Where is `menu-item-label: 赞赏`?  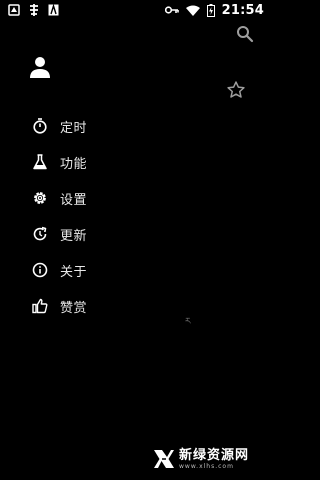 menu-item-label: 赞赏 is located at coordinates (74, 308).